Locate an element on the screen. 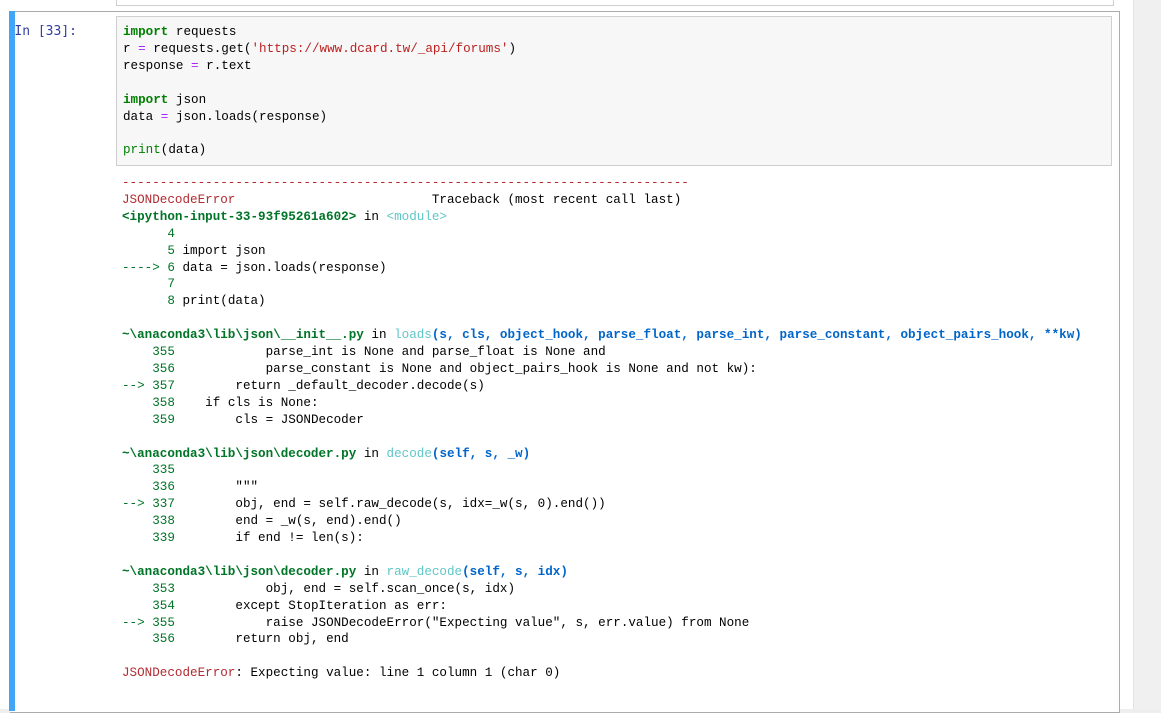  code-string: 'https://www.dcard.tw/_api/forums' is located at coordinates (380, 48).